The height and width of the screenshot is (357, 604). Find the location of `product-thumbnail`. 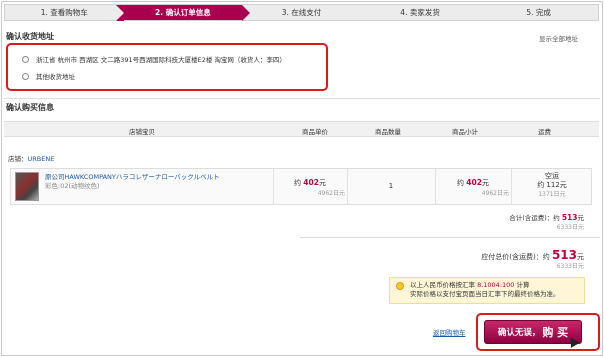

product-thumbnail is located at coordinates (27, 186).